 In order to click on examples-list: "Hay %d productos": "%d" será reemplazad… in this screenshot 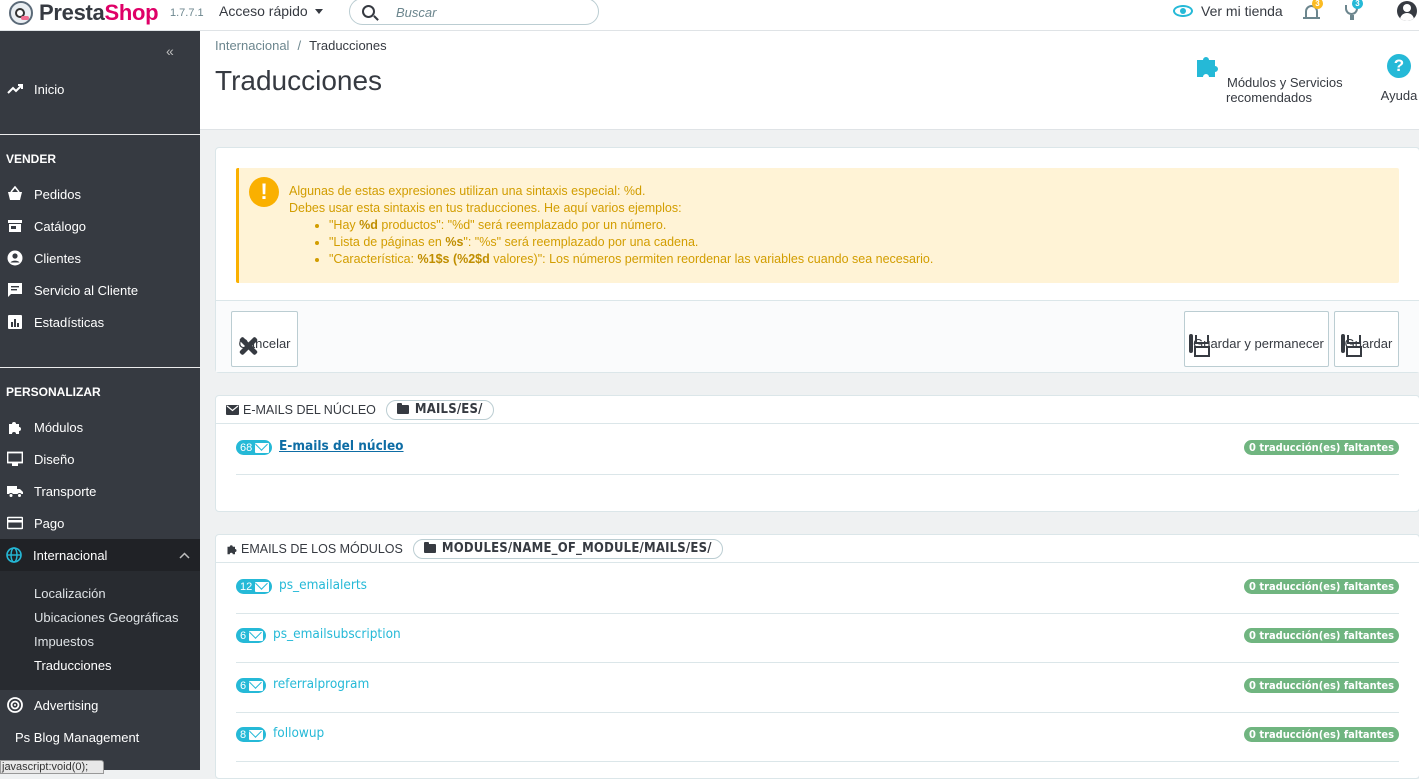, I will do `click(611, 242)`.